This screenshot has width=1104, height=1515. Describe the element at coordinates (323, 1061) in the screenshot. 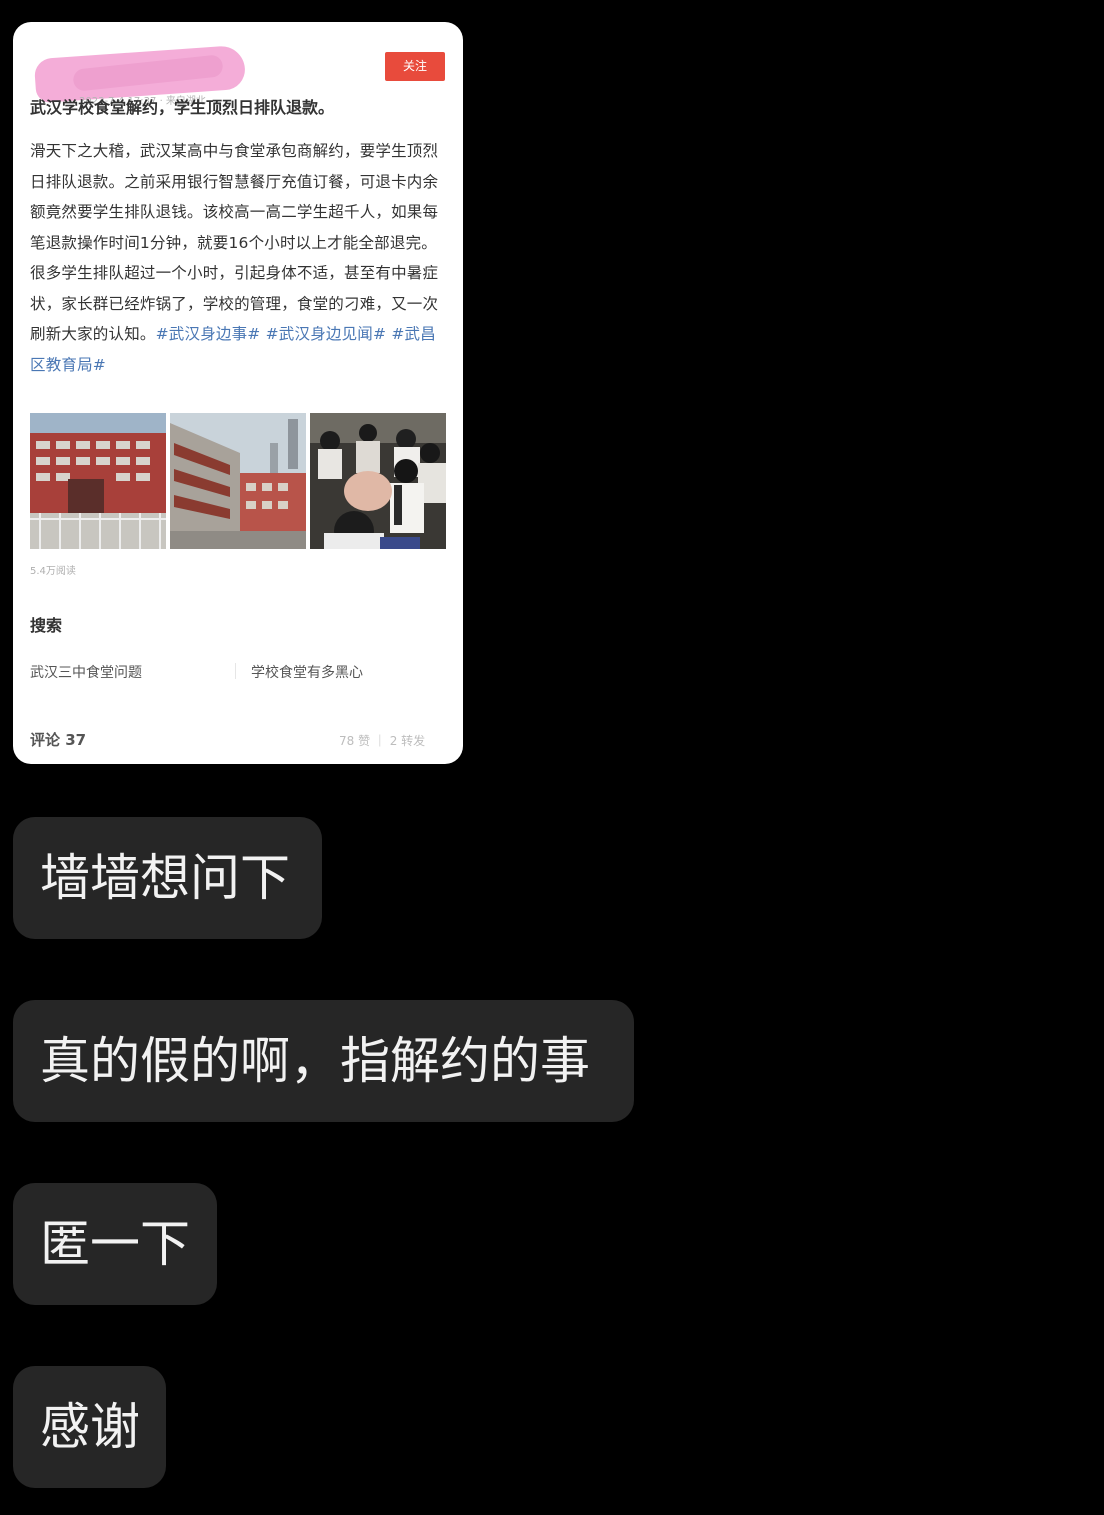

I see `message-bubble: 真的假的啊，指解约的事` at that location.